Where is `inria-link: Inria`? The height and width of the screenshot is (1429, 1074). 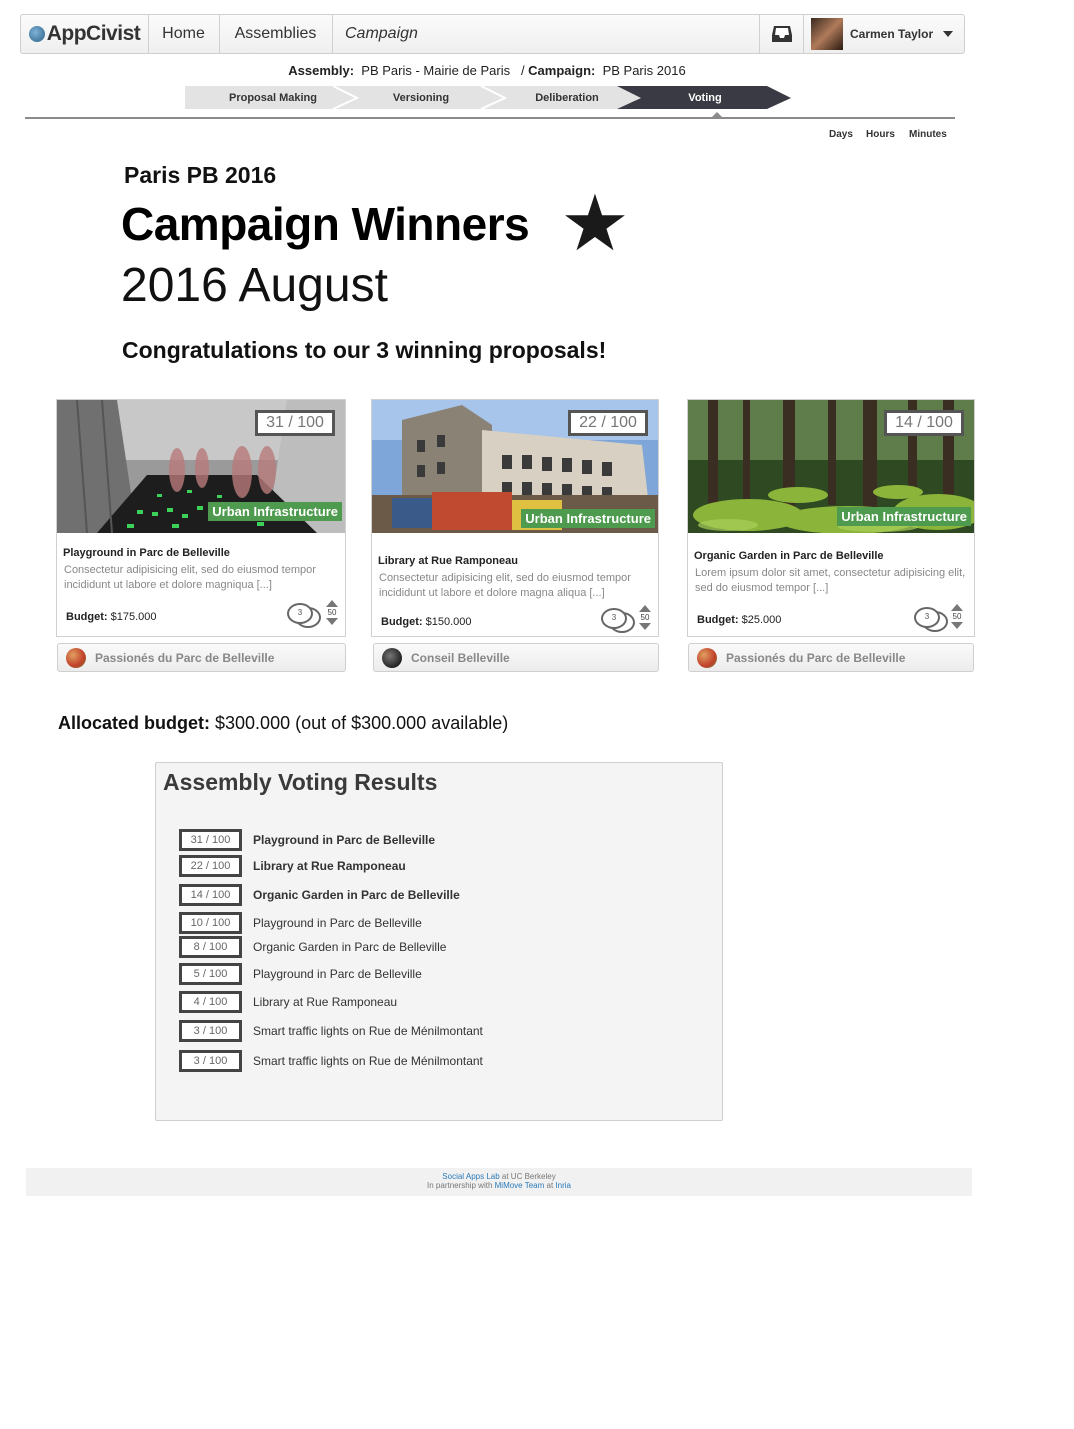 inria-link: Inria is located at coordinates (563, 1185).